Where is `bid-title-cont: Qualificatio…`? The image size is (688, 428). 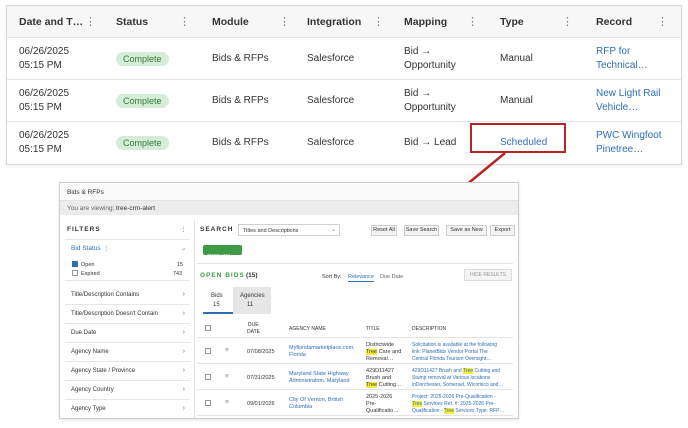 bid-title-cont: Qualificatio… is located at coordinates (382, 411).